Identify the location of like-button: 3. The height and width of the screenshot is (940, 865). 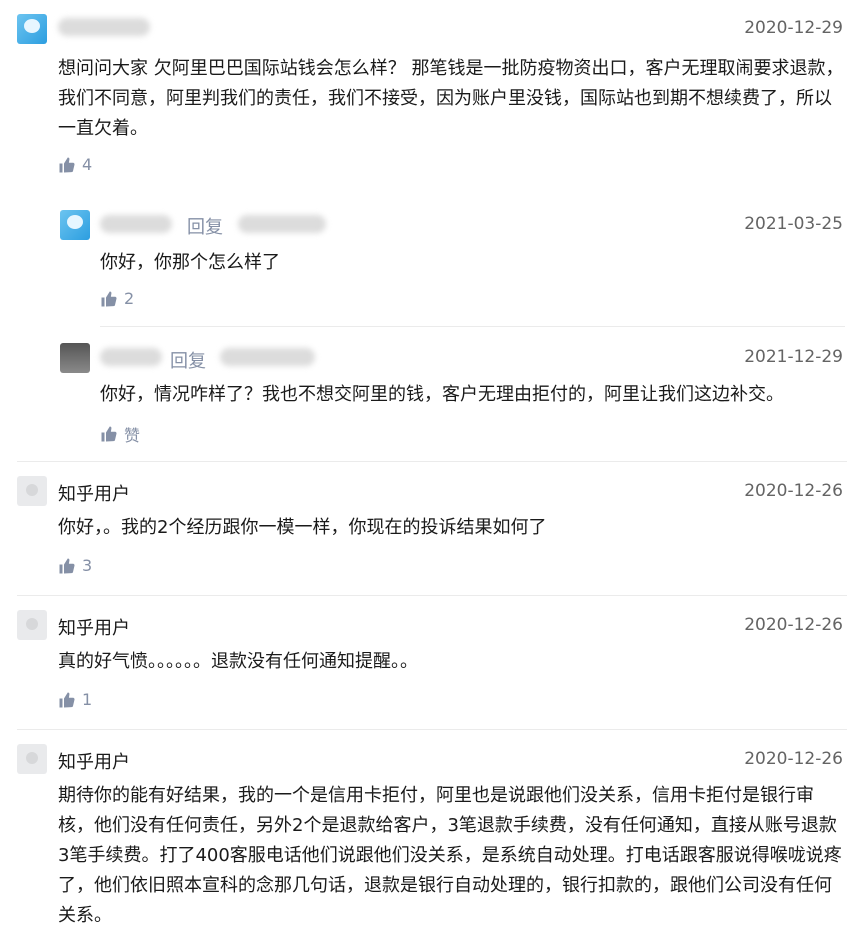
(75, 565).